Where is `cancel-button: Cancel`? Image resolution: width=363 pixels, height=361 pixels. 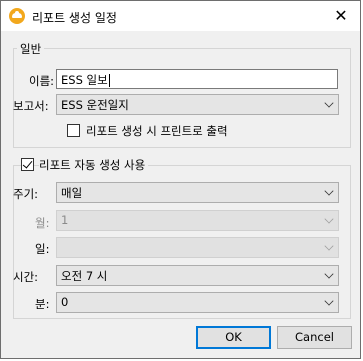 cancel-button: Cancel is located at coordinates (314, 337).